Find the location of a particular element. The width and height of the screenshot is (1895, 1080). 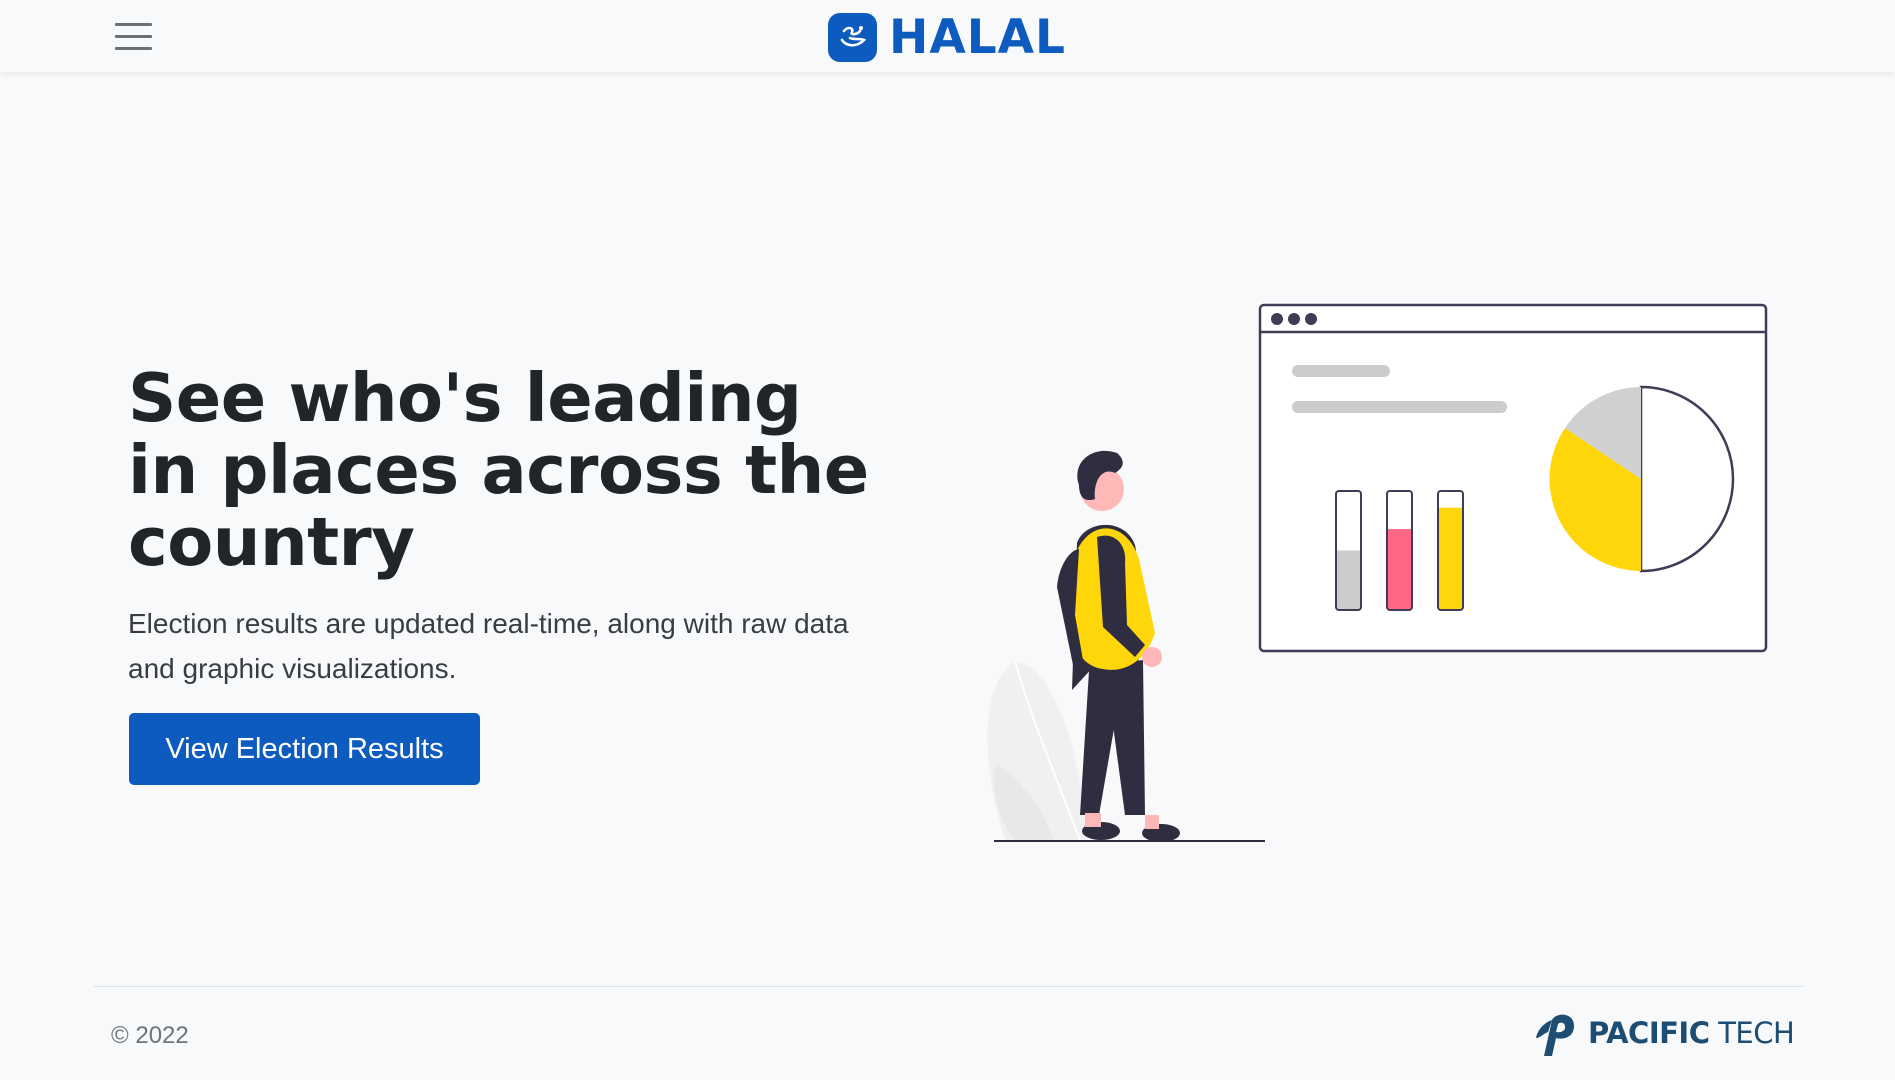

pacific-tech-link: PACIFIC TECH is located at coordinates (1663, 1033).